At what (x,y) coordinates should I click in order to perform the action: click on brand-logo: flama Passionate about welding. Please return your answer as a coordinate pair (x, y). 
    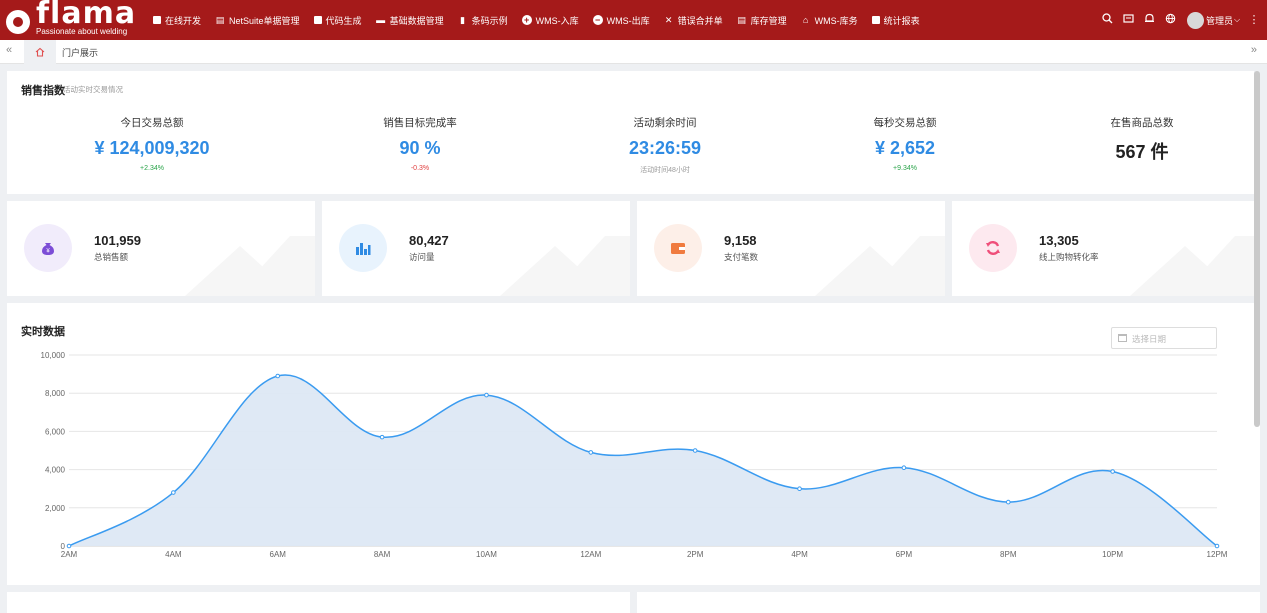
    Looking at the image, I should click on (75, 19).